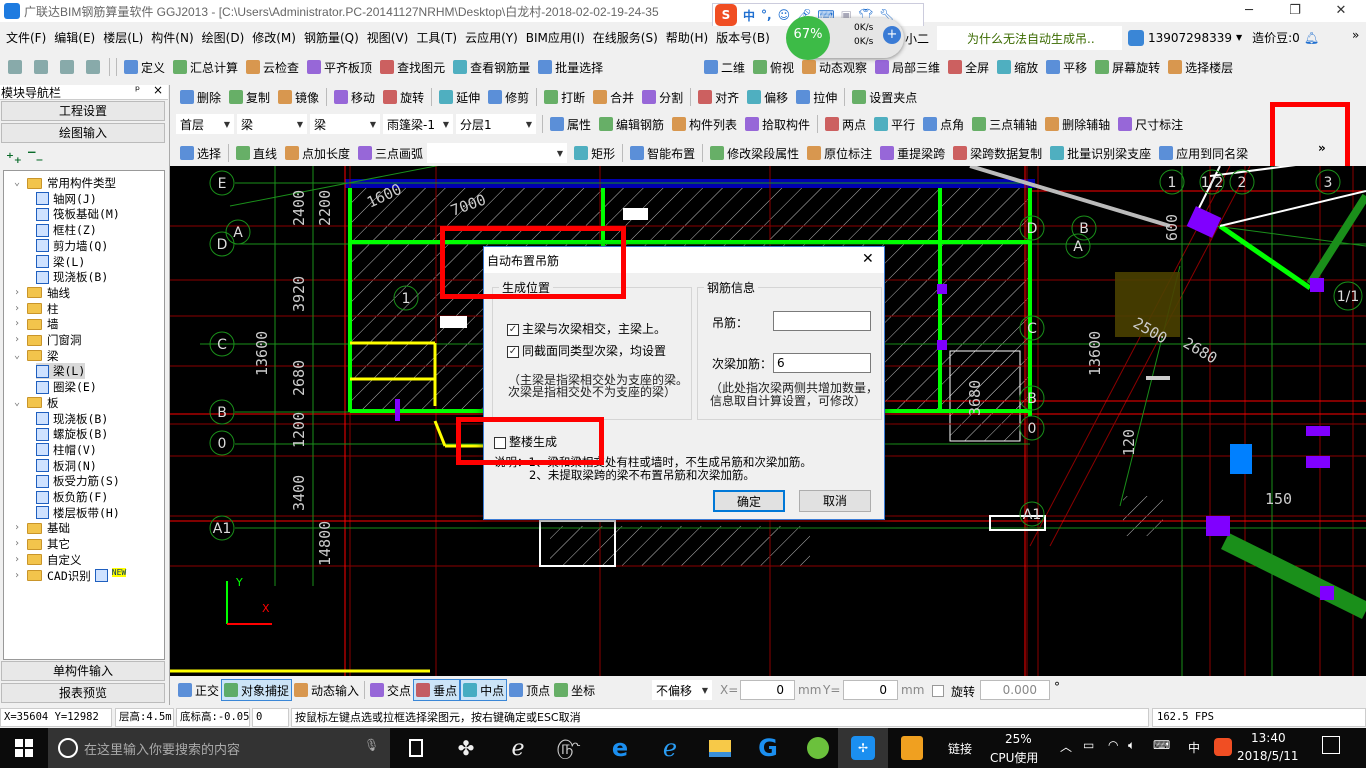 The height and width of the screenshot is (768, 1366). I want to click on menu-8: 工具(T), so click(436, 38).